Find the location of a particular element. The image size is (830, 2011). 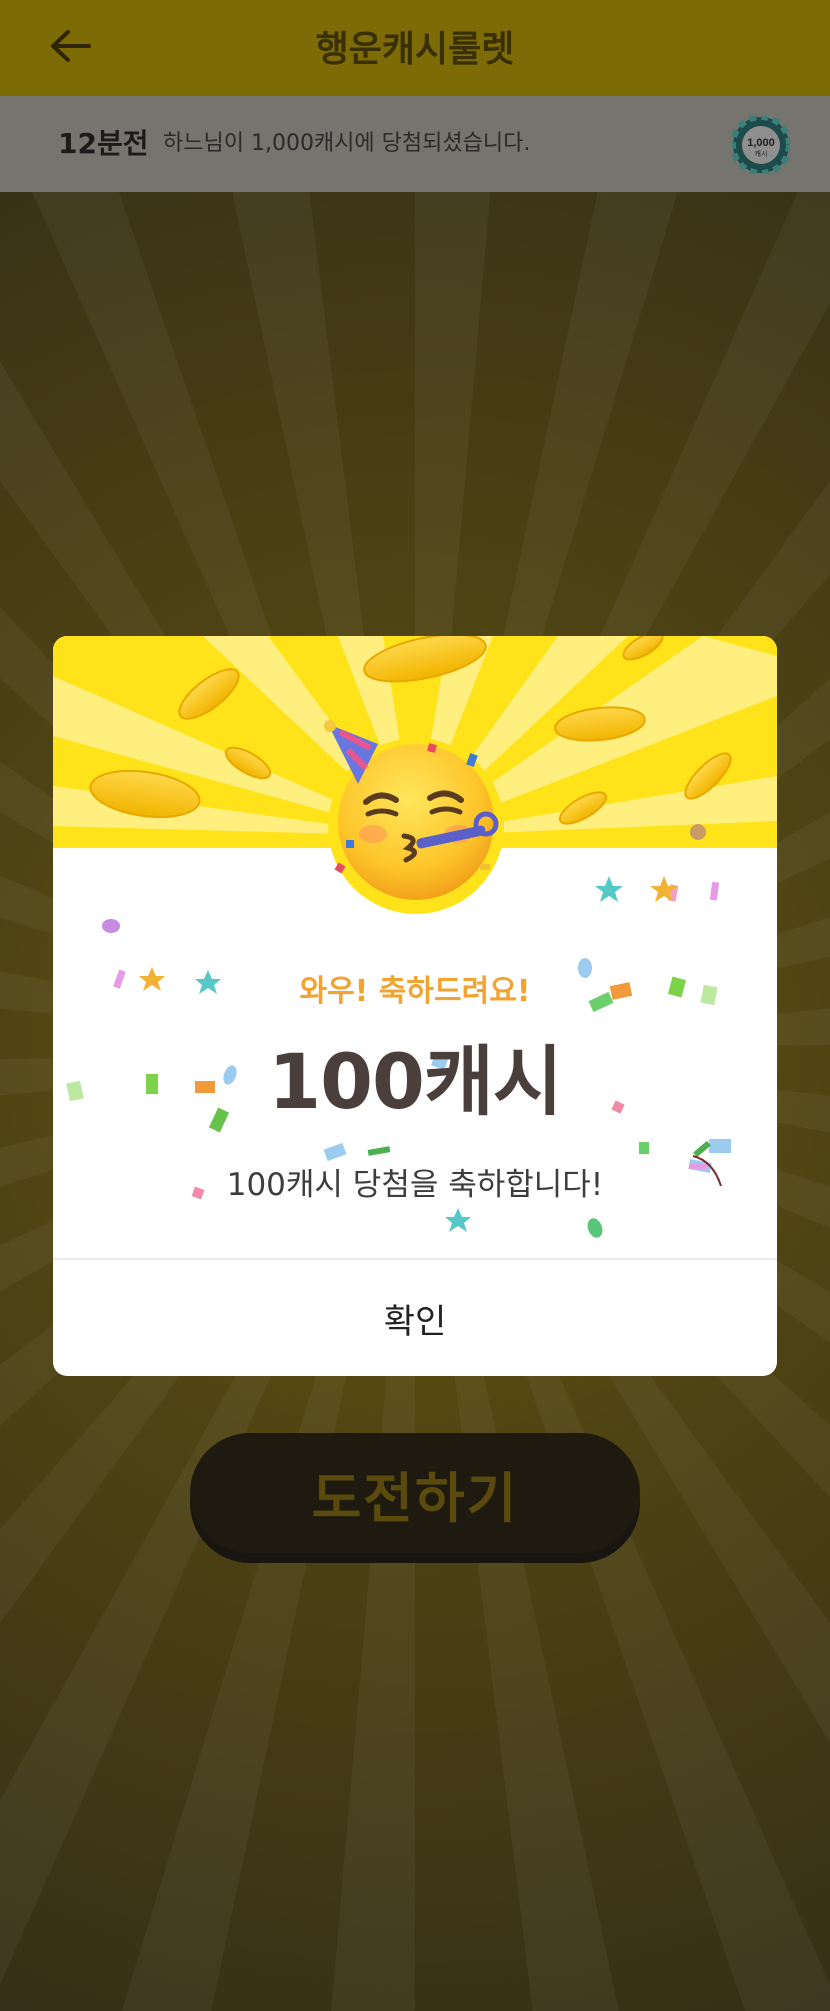

chip-unit: 캐시 is located at coordinates (761, 154).